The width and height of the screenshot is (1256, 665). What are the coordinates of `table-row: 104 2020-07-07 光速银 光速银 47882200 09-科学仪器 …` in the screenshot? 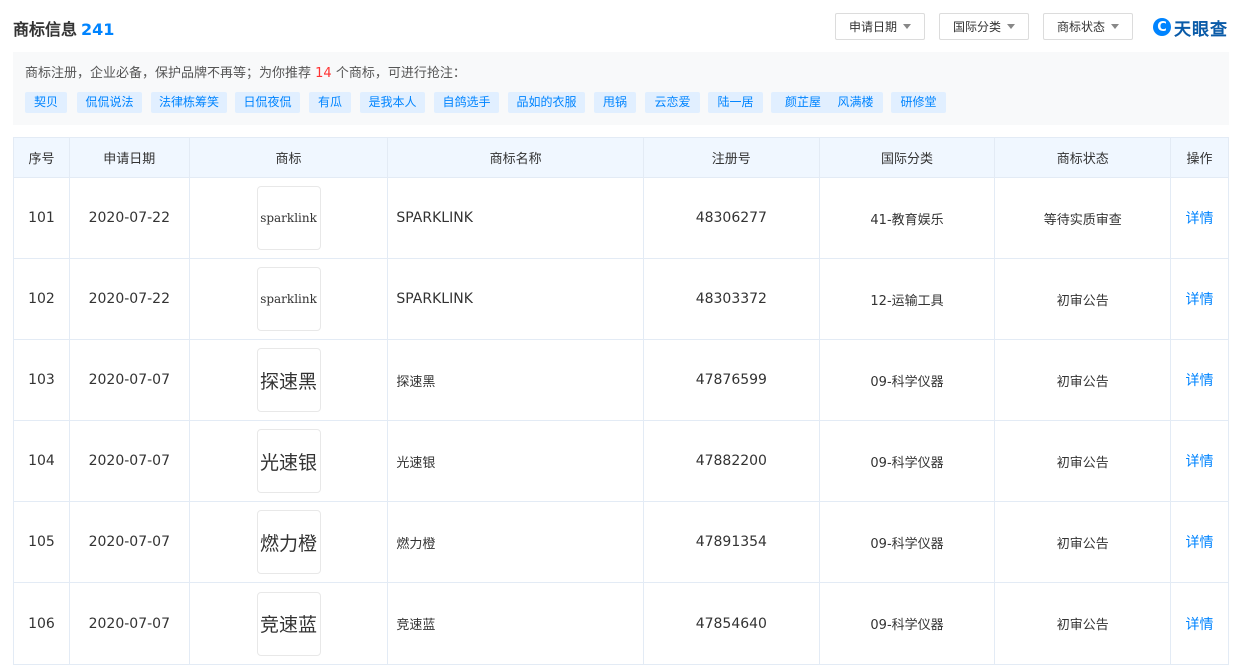 It's located at (621, 461).